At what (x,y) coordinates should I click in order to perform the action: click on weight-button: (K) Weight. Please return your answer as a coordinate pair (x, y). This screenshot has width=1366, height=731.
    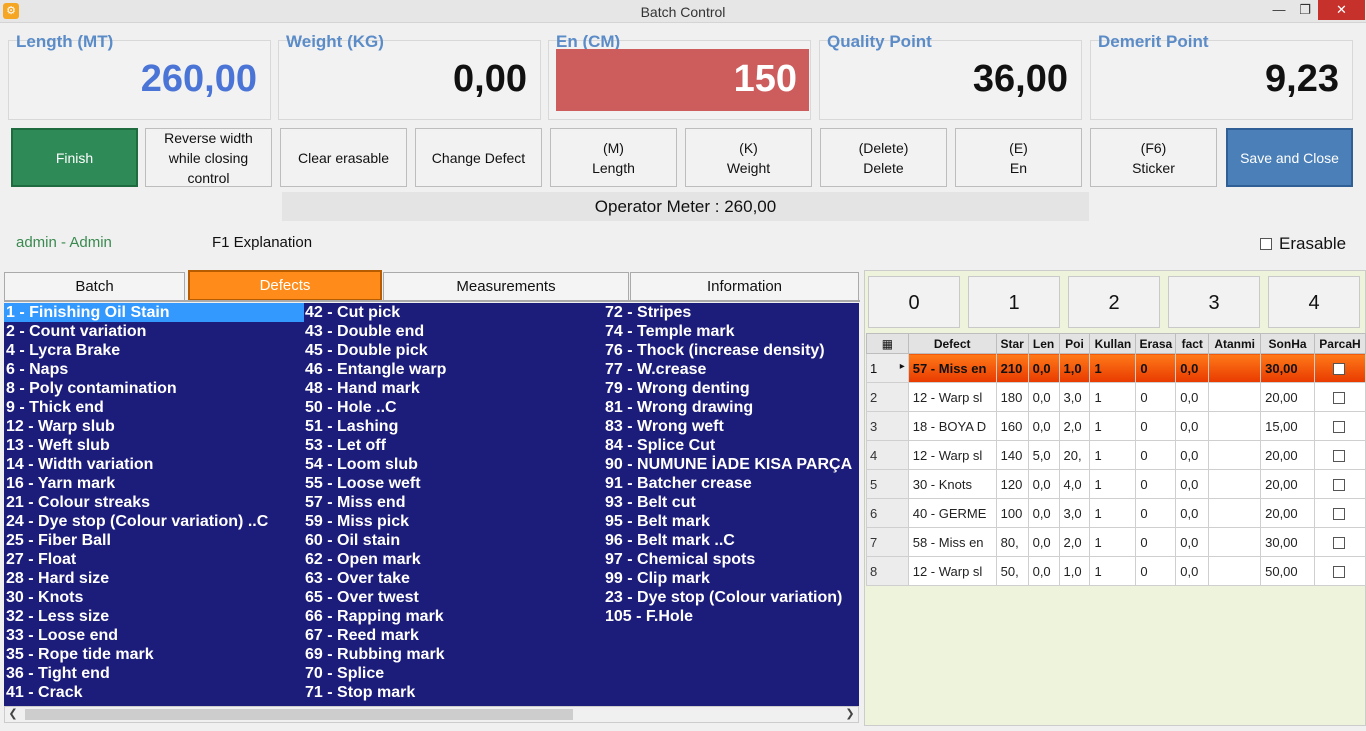
    Looking at the image, I should click on (748, 157).